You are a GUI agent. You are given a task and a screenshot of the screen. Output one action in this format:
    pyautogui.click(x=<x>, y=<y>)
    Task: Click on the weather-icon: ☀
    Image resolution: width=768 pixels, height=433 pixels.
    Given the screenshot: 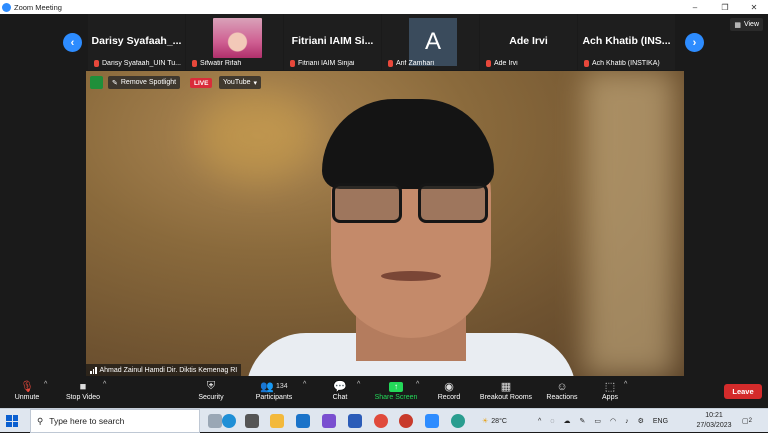 What is the action you would take?
    pyautogui.click(x=485, y=421)
    